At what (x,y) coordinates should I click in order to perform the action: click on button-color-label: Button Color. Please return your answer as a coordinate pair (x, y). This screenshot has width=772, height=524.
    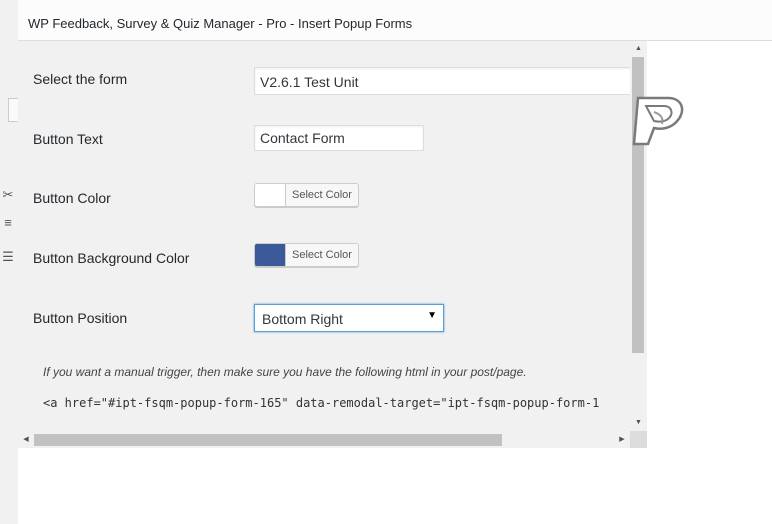
    Looking at the image, I should click on (72, 198).